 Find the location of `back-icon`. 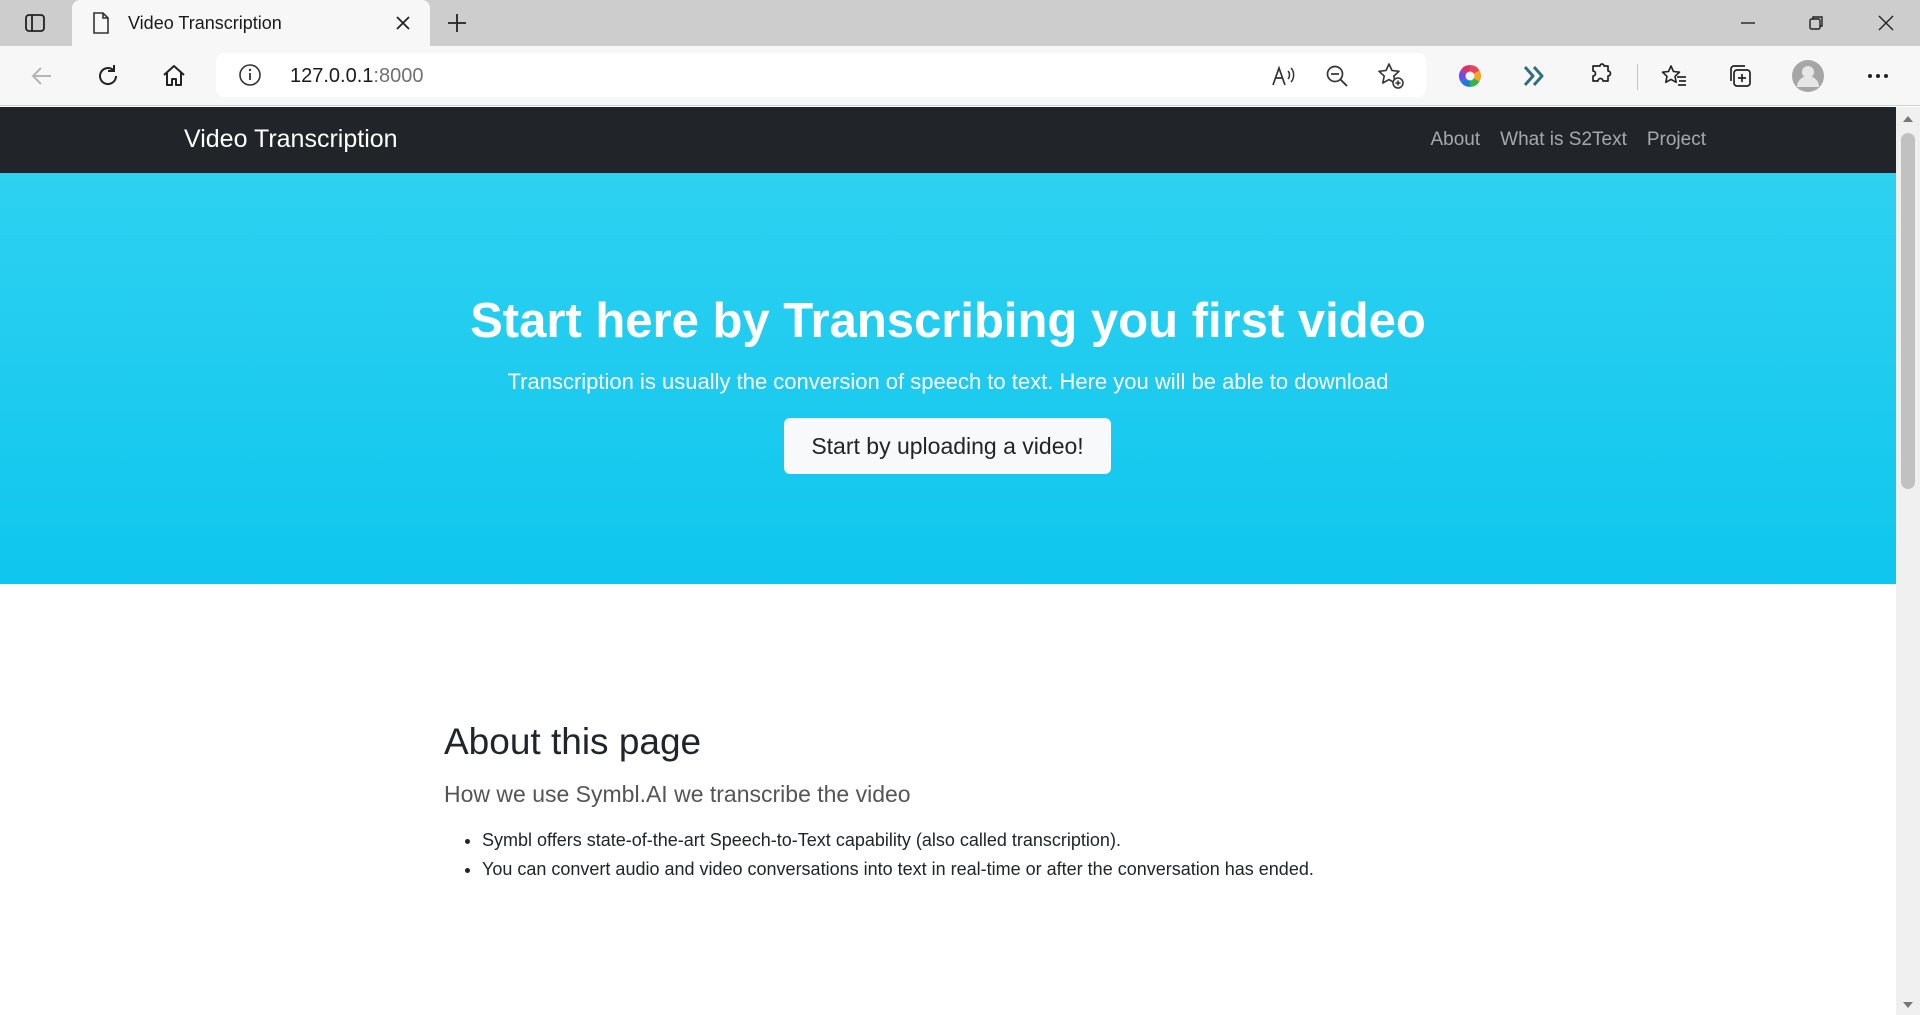

back-icon is located at coordinates (42, 76).